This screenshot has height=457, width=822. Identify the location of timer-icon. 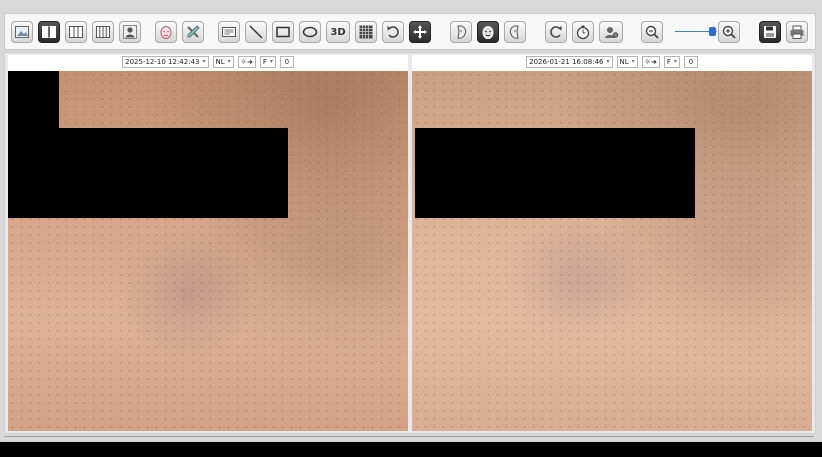
(583, 32).